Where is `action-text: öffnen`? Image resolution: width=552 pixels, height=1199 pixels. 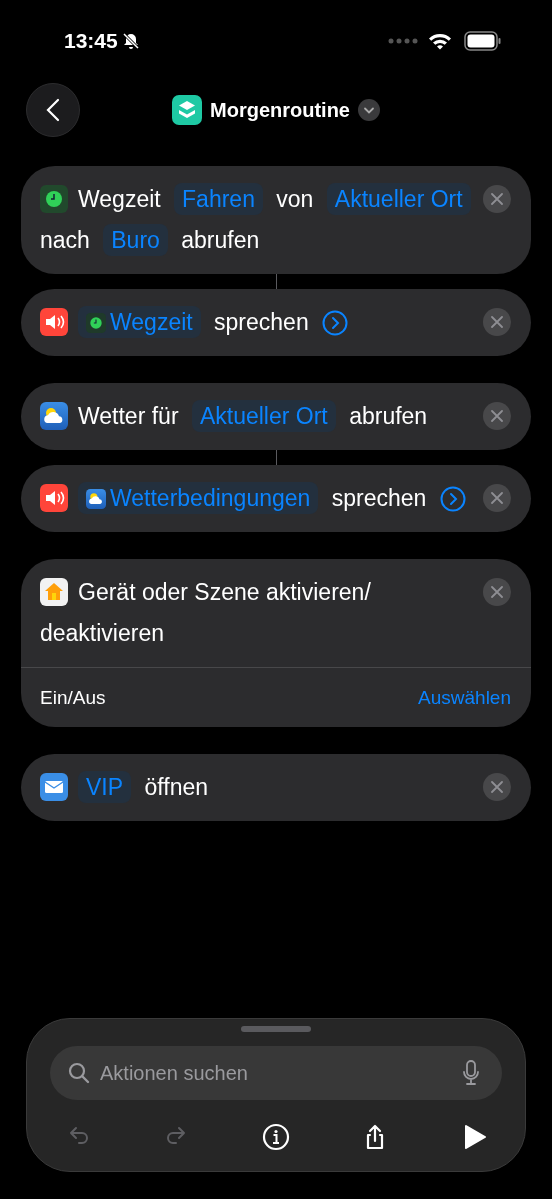 action-text: öffnen is located at coordinates (176, 787).